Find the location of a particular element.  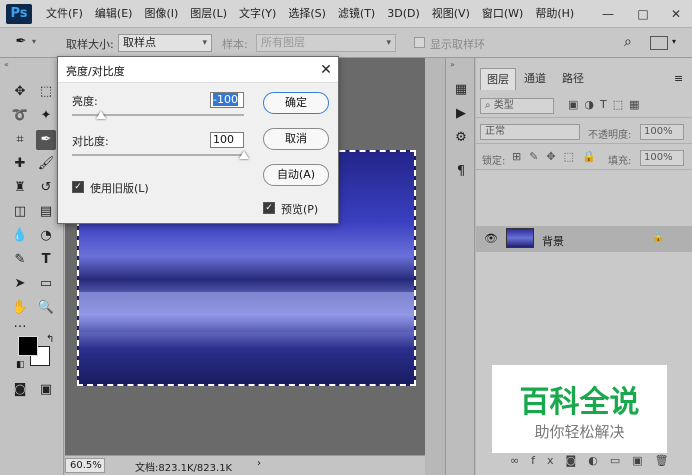

gradient-tool-icon: ▤ is located at coordinates (46, 212).